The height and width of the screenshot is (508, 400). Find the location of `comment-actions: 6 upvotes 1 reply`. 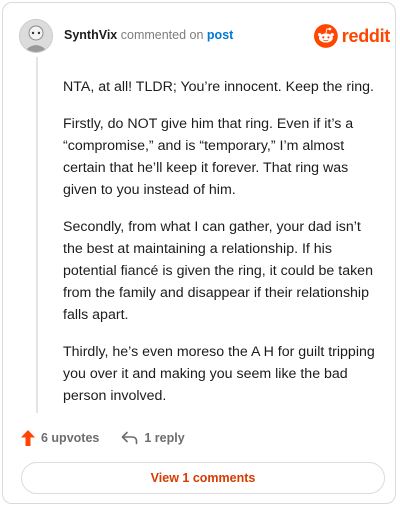

comment-actions: 6 upvotes 1 reply is located at coordinates (103, 438).